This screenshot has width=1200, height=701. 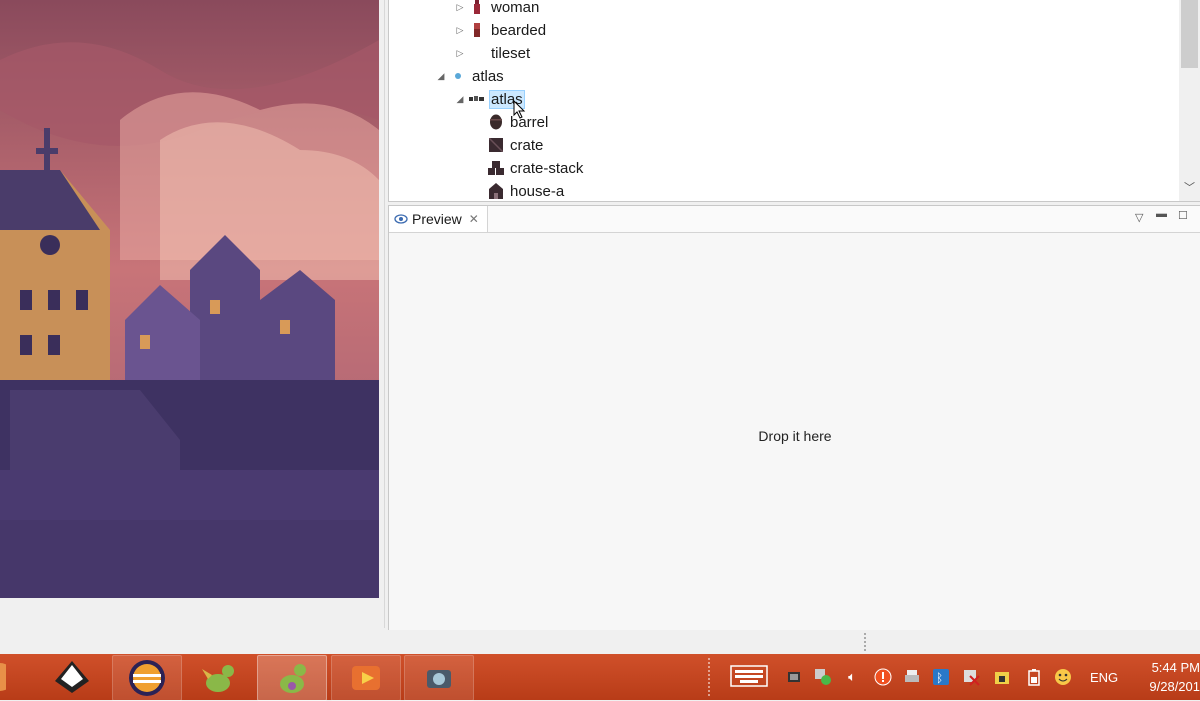 I want to click on tab-label: Preview, so click(x=437, y=219).